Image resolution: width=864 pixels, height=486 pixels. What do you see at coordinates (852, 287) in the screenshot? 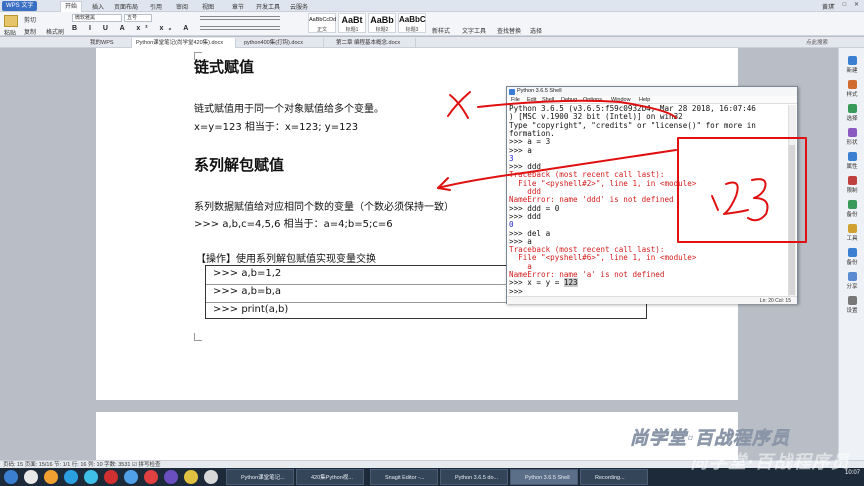
I see `sidebar-item-label: 分享` at bounding box center [852, 287].